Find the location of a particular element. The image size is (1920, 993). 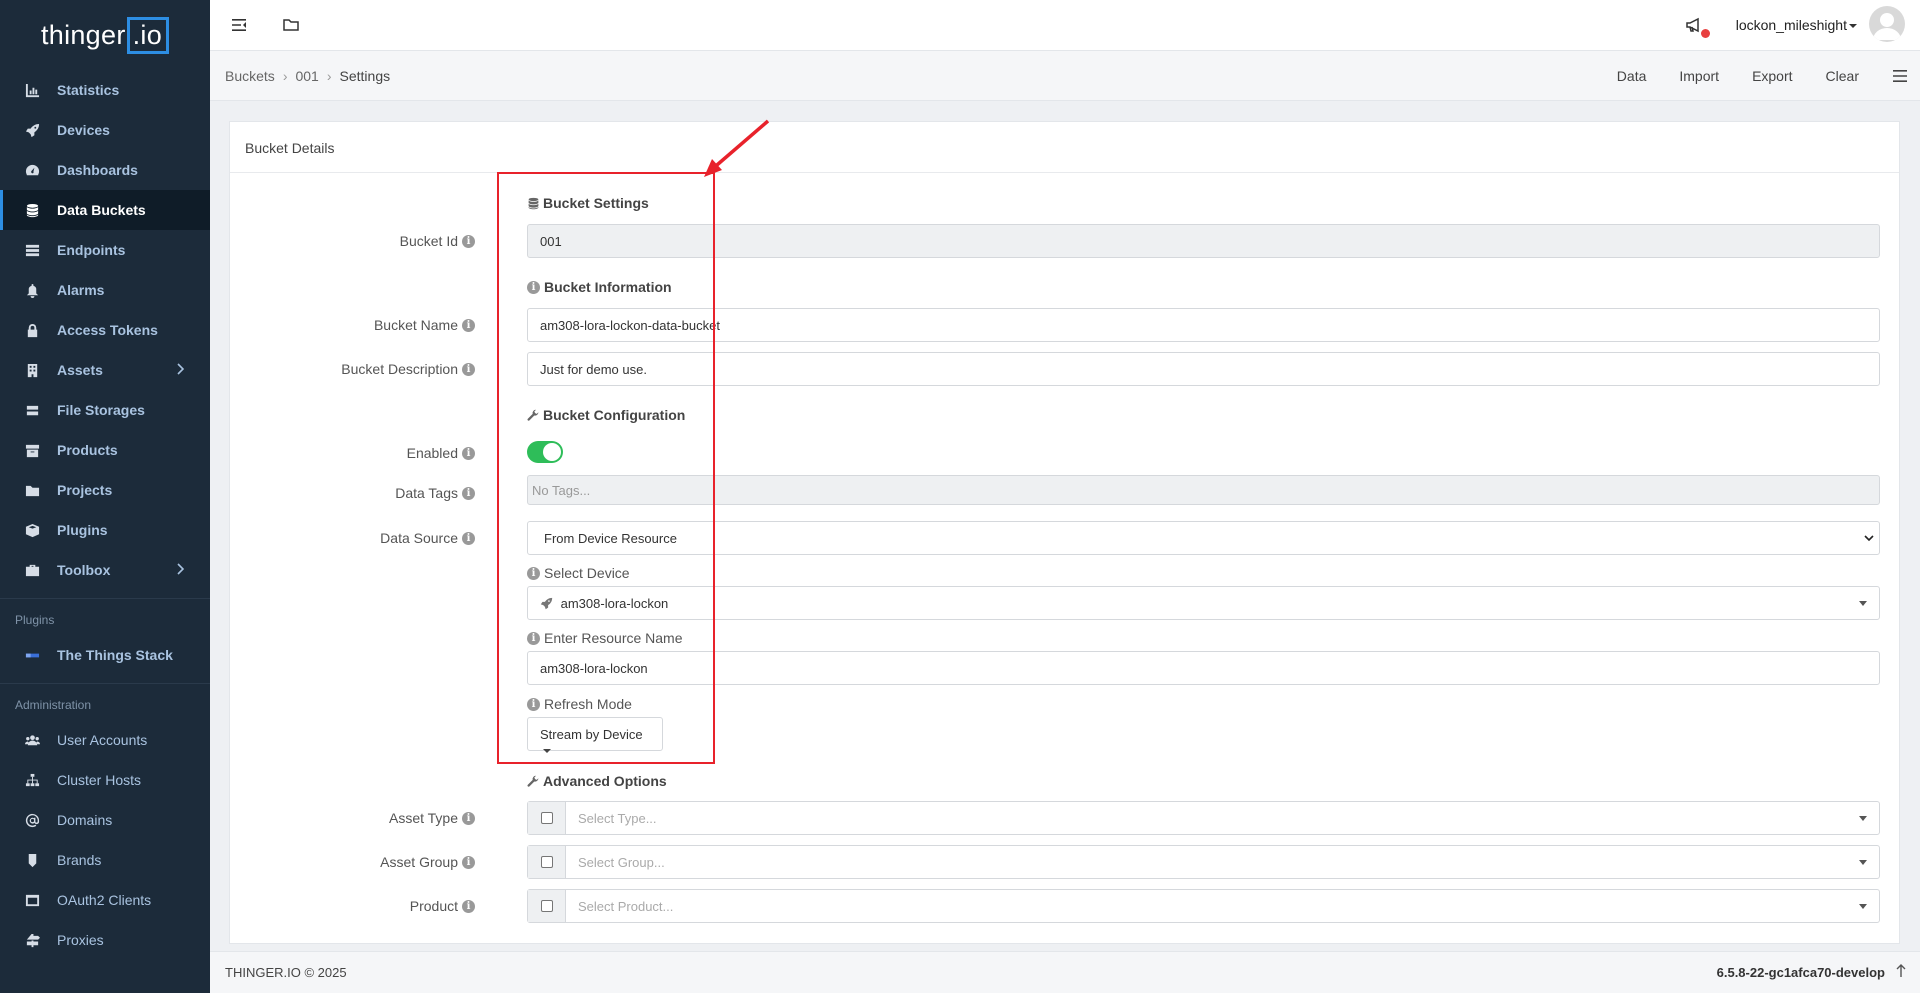

wrench-icon is located at coordinates (533, 781).